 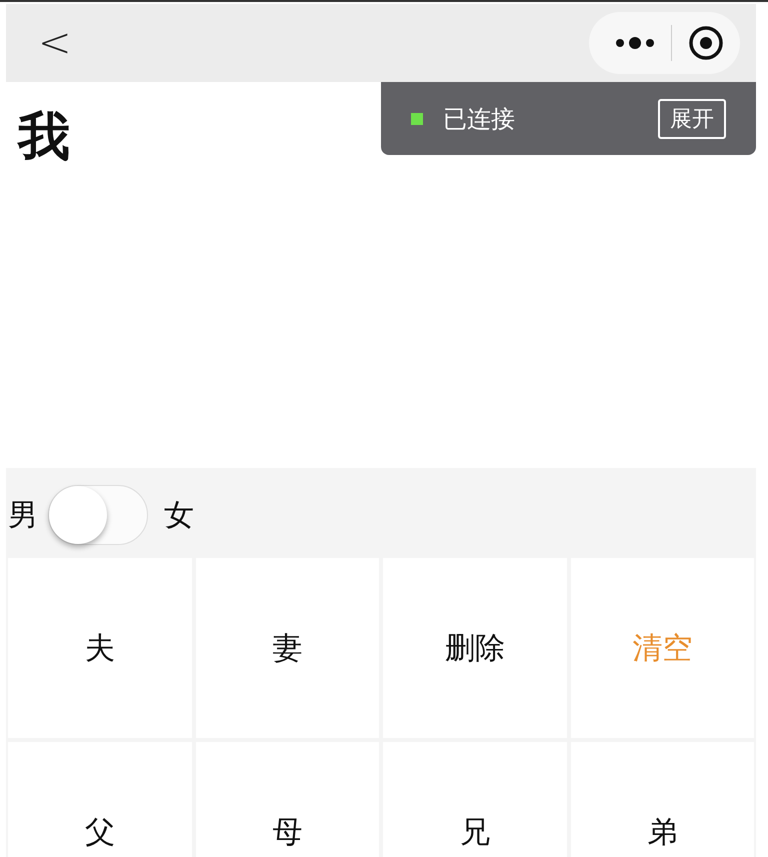 I want to click on switch-label: 男, so click(x=23, y=515).